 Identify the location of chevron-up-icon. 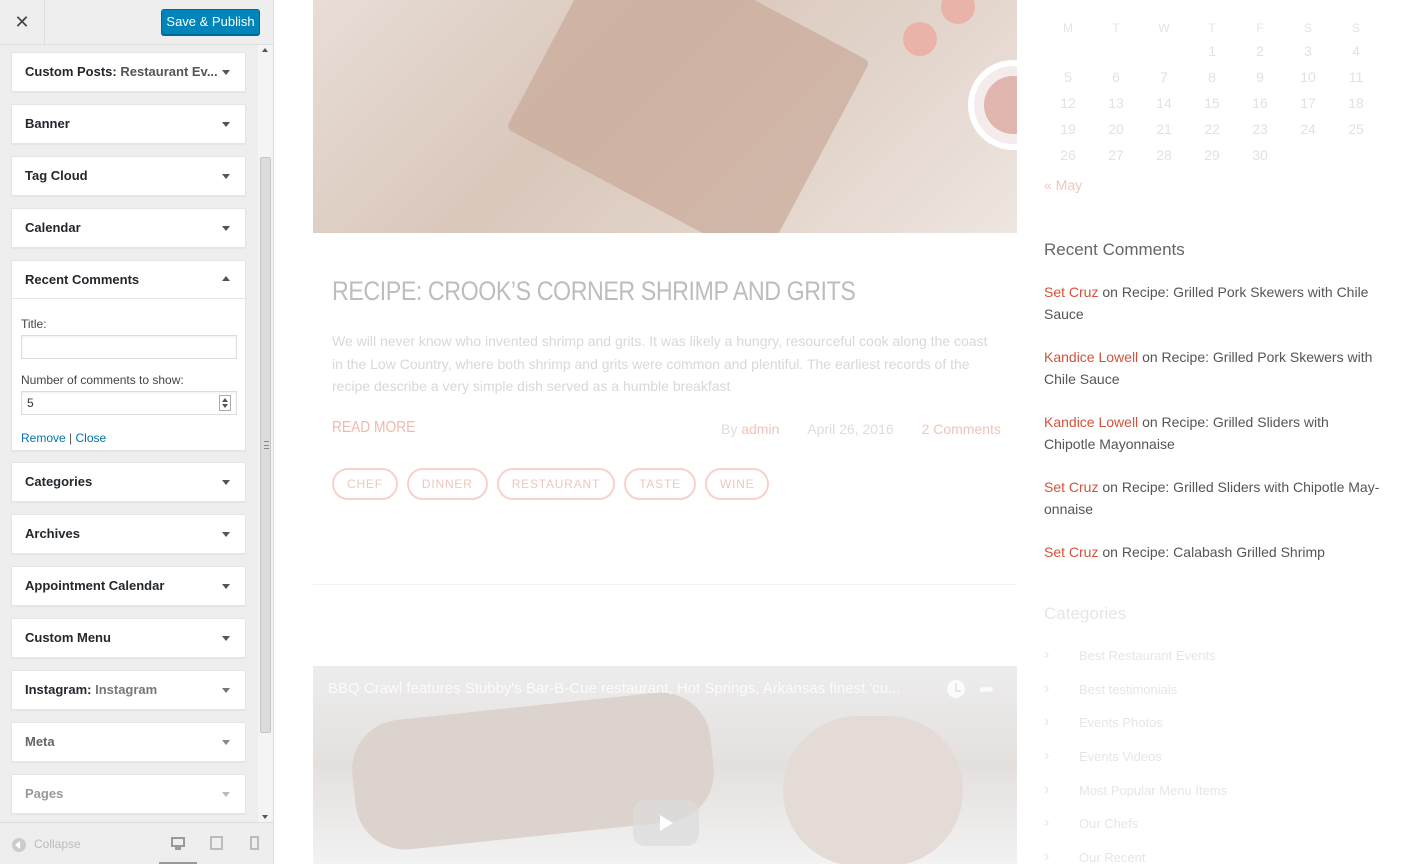
(226, 278).